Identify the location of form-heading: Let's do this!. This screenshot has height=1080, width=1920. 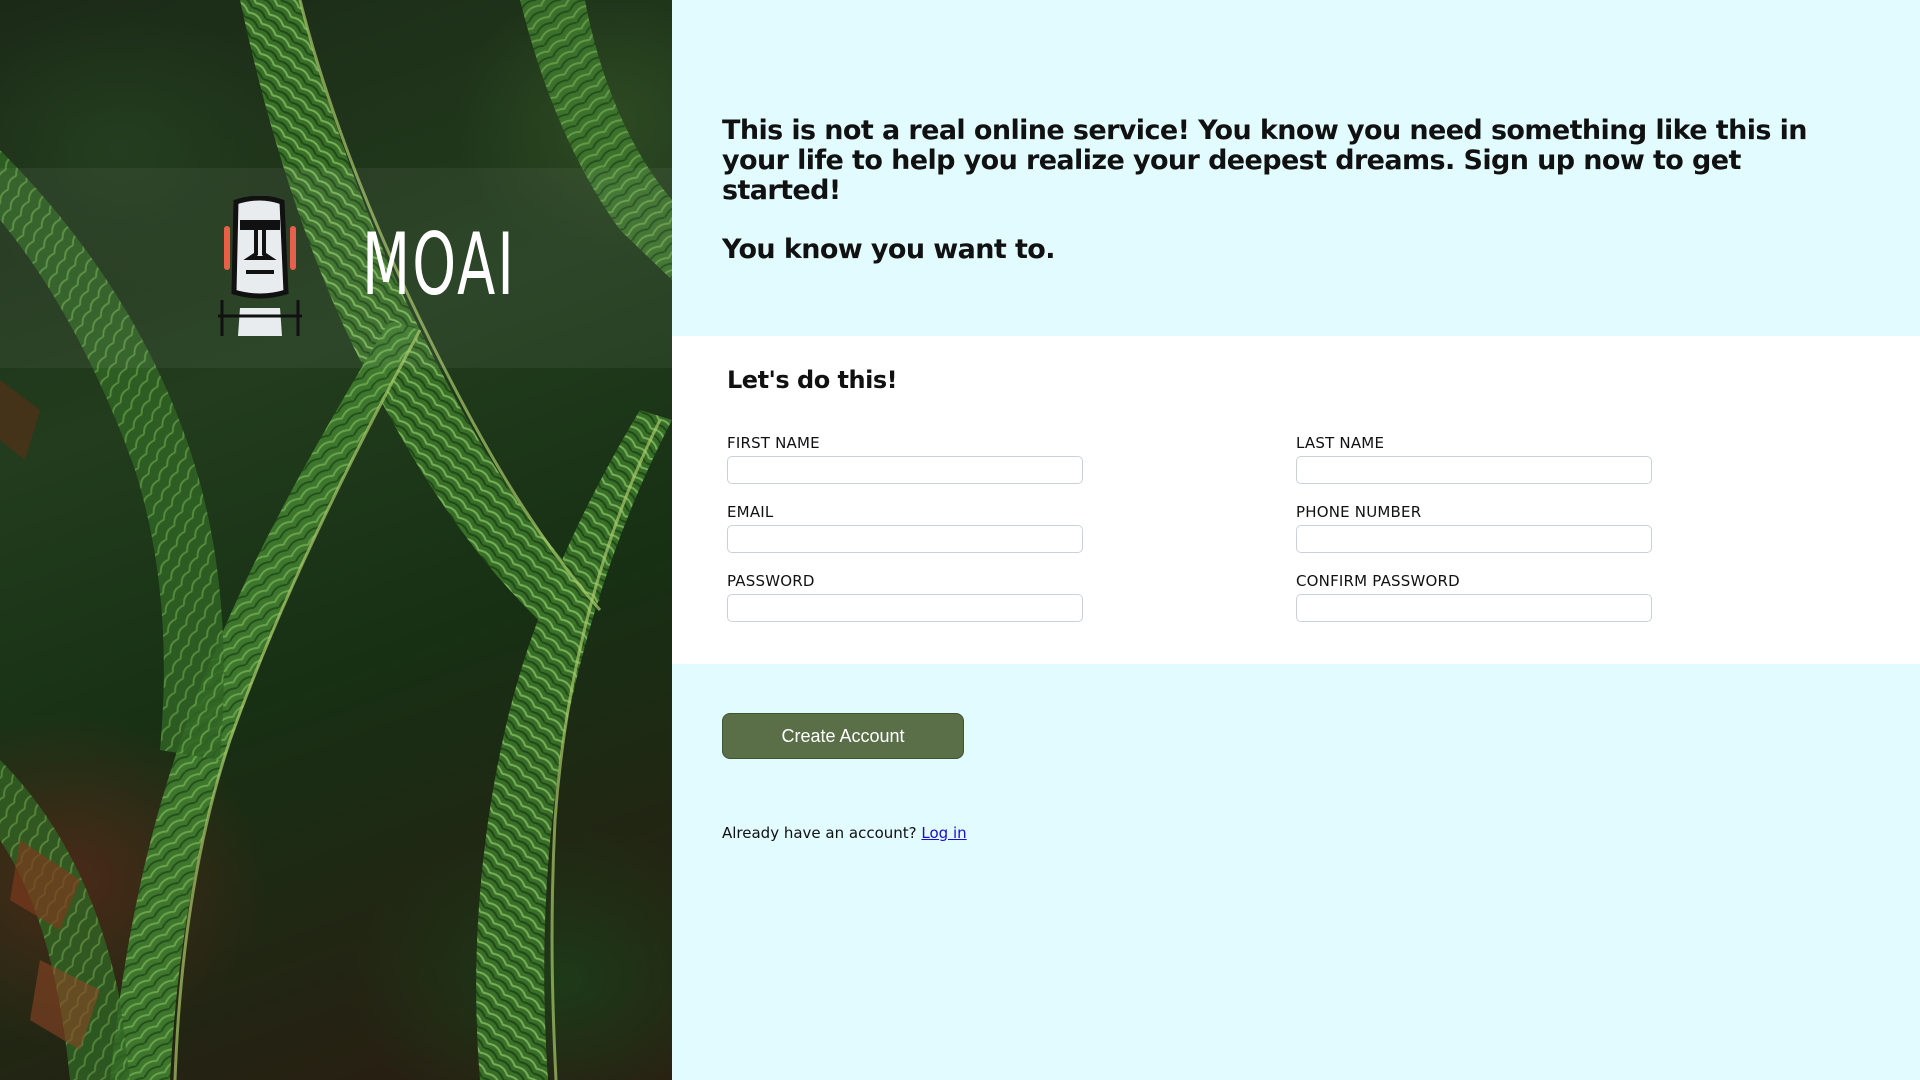
(812, 380).